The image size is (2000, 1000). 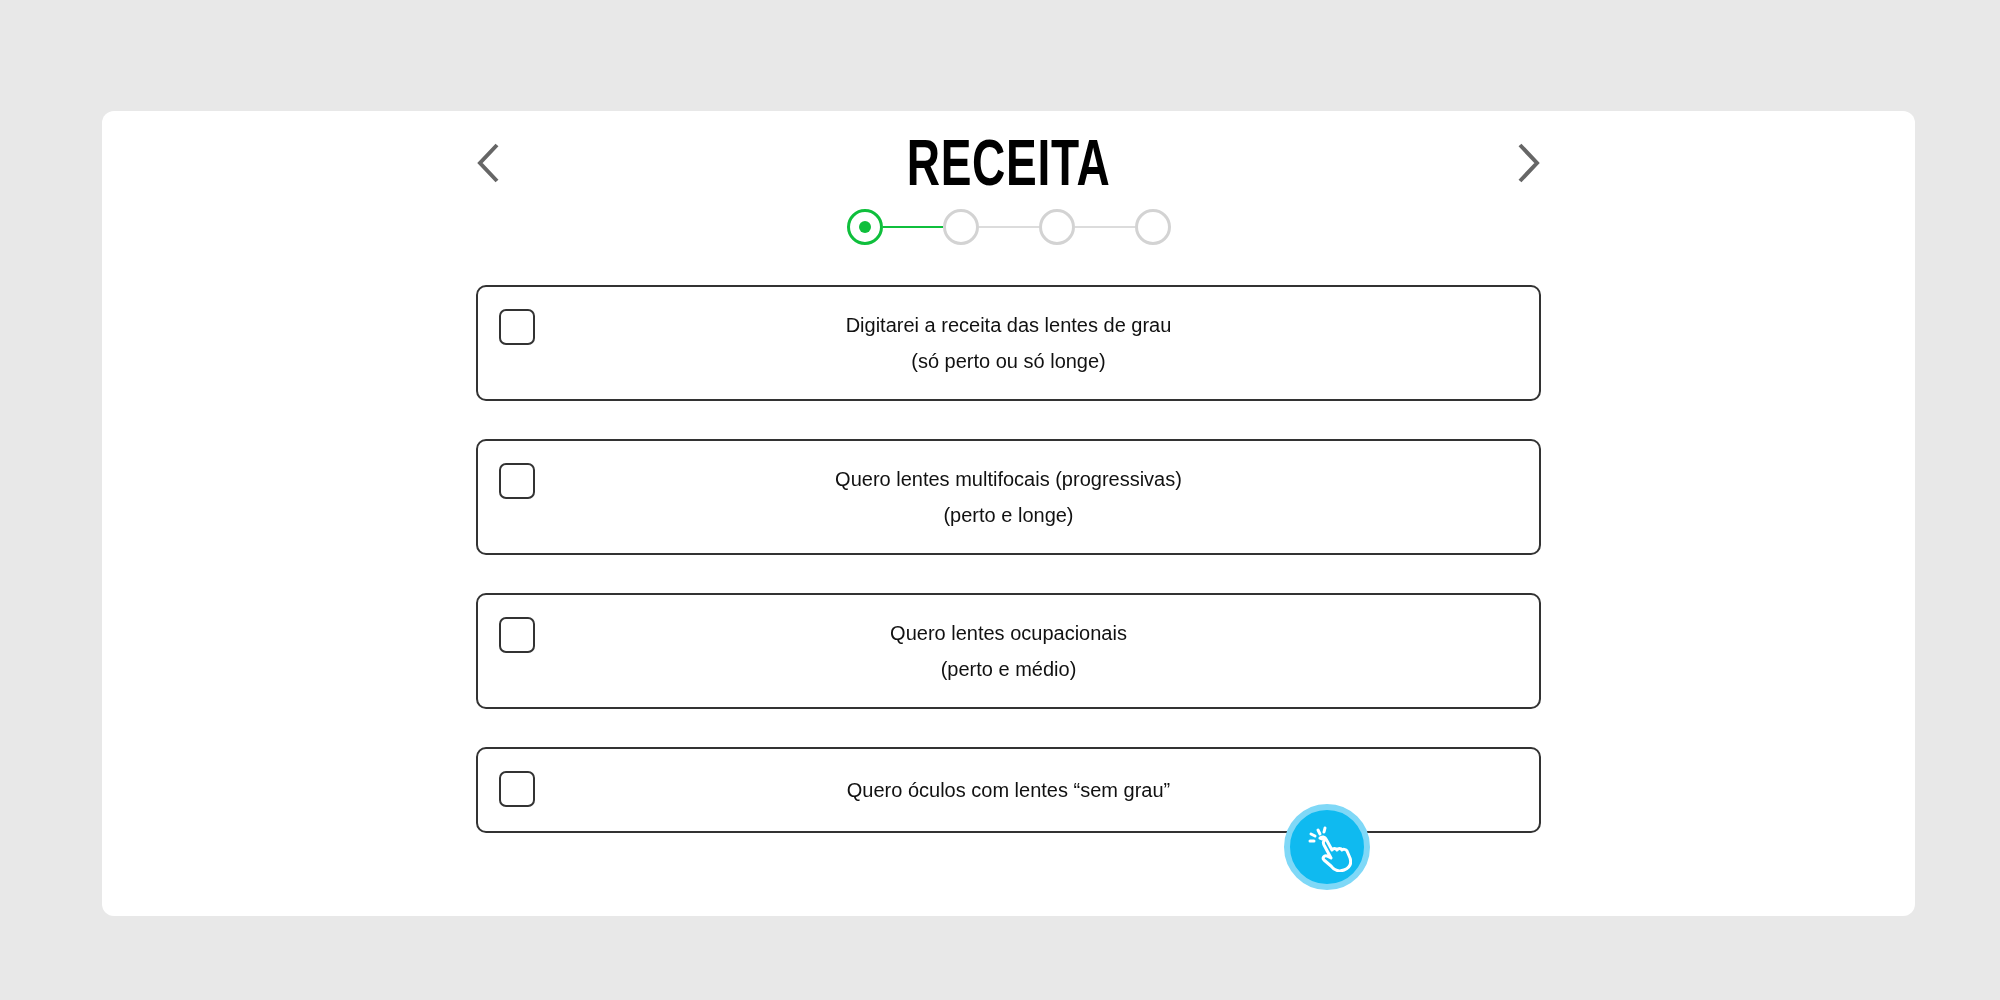 I want to click on chevron-right-icon, so click(x=1529, y=163).